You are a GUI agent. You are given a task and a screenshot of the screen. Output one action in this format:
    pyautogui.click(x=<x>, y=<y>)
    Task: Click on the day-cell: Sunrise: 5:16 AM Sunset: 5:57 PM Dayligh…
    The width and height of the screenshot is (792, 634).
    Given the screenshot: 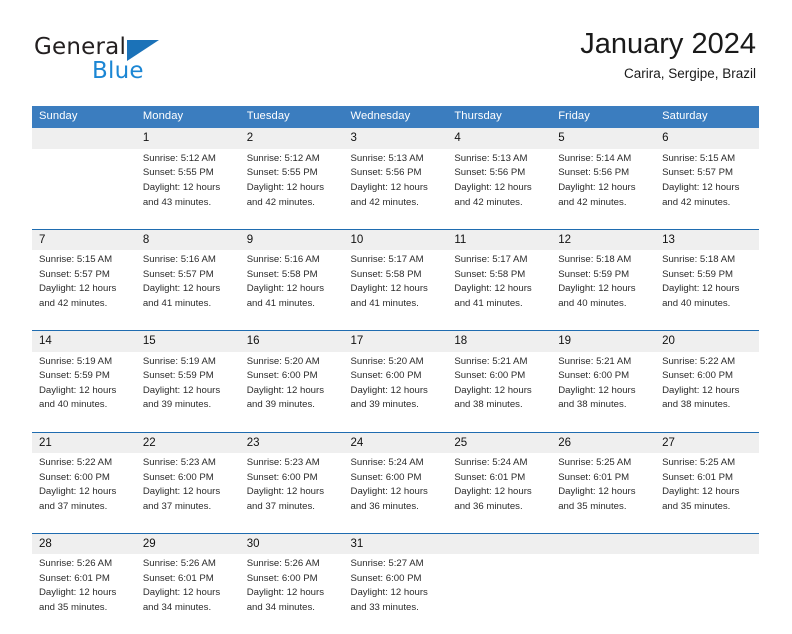 What is the action you would take?
    pyautogui.click(x=187, y=290)
    